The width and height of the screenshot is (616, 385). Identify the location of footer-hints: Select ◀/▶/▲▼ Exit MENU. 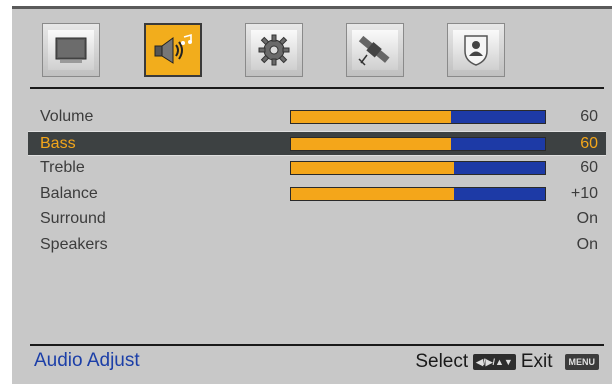
(509, 362).